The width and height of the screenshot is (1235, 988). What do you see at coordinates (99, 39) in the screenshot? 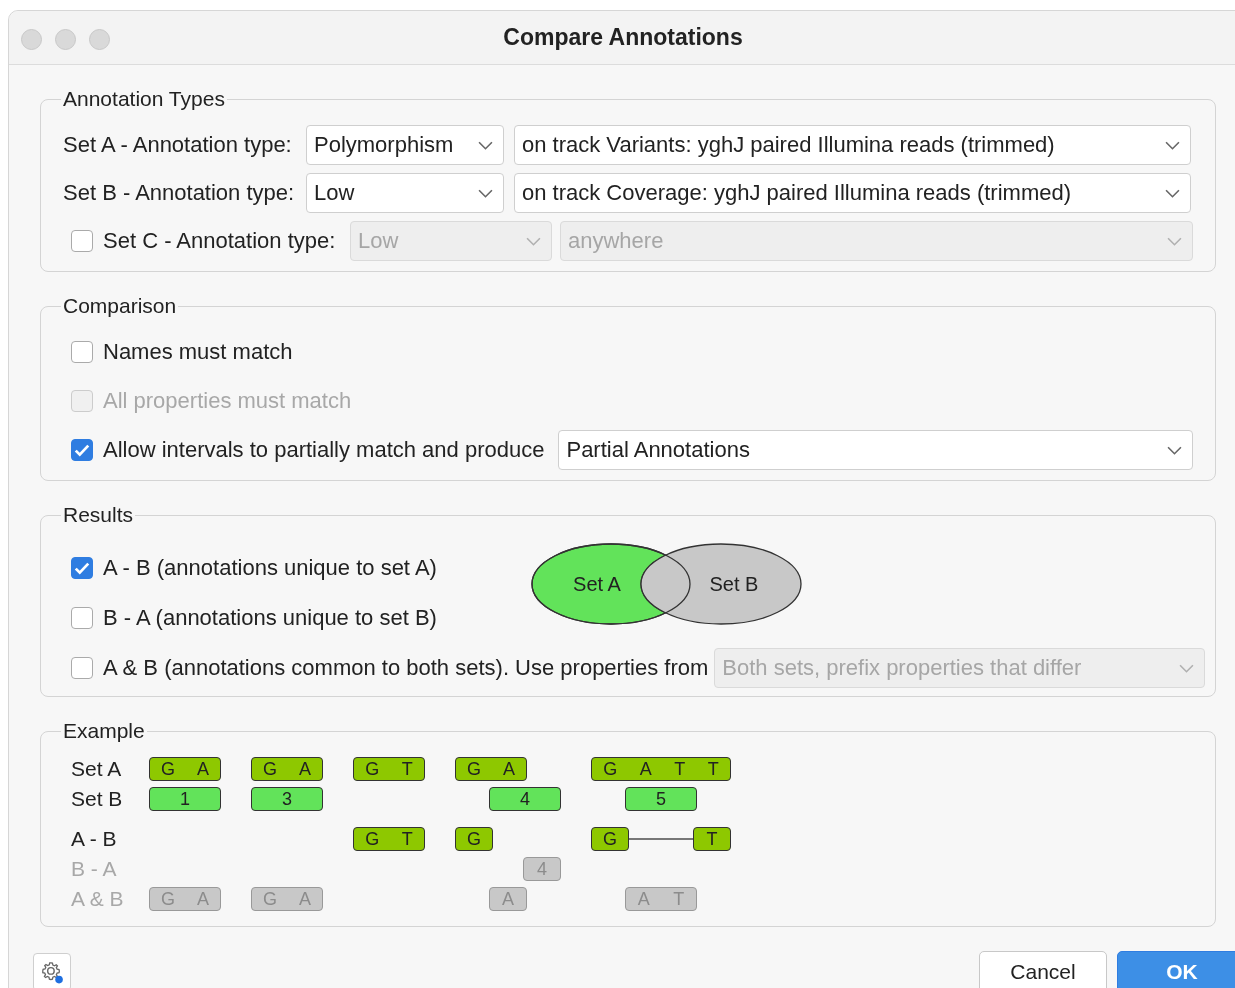
I see `zoom-button` at bounding box center [99, 39].